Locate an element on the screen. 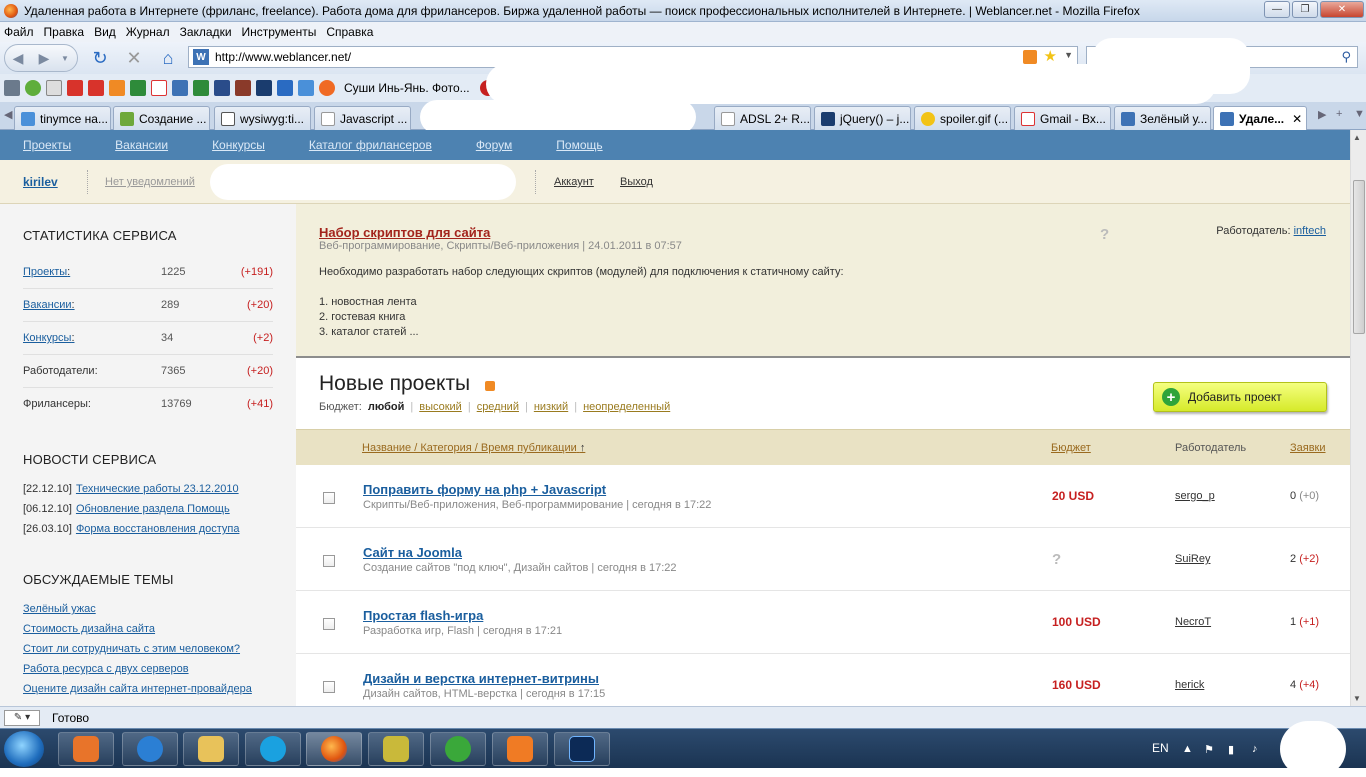 The image size is (1366, 777). topic-link: Зелёный ужас is located at coordinates (59, 609).